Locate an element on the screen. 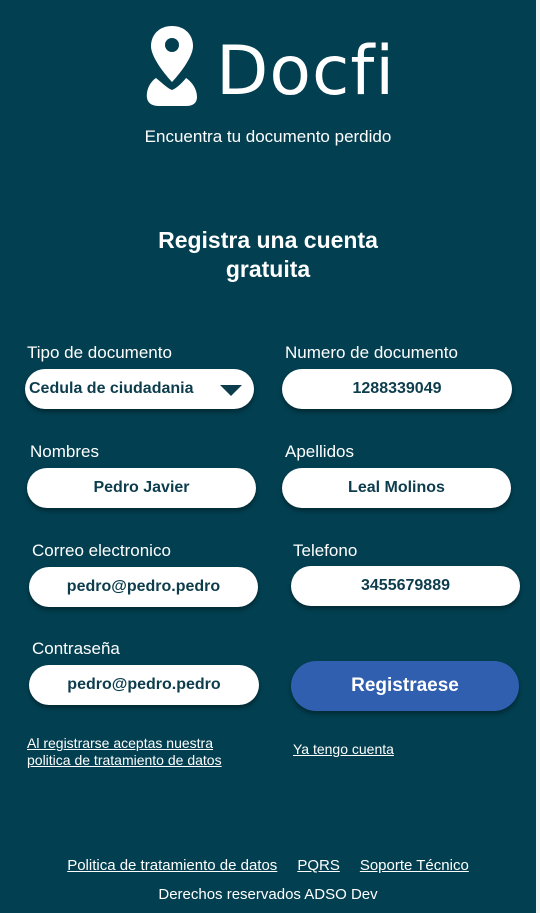 The image size is (540, 913). doc-type-select: Cedula de ciudadania is located at coordinates (139, 389).